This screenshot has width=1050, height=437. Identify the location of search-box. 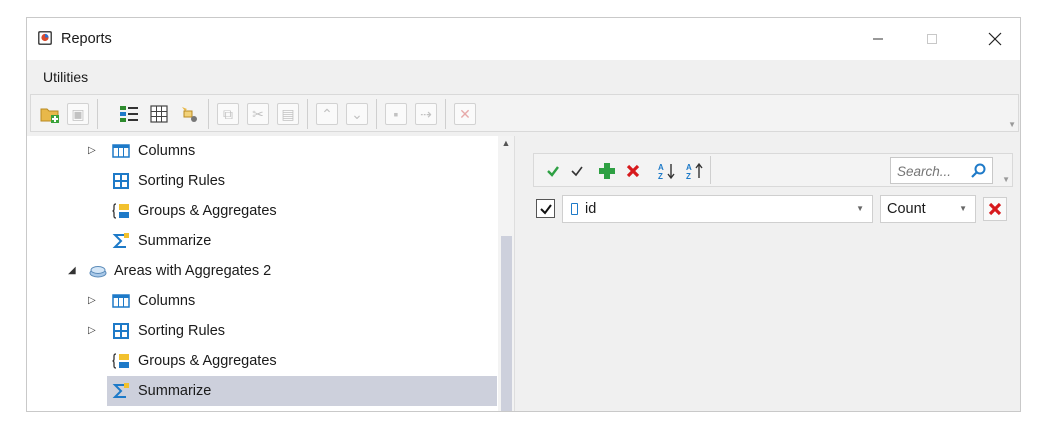
(941, 170).